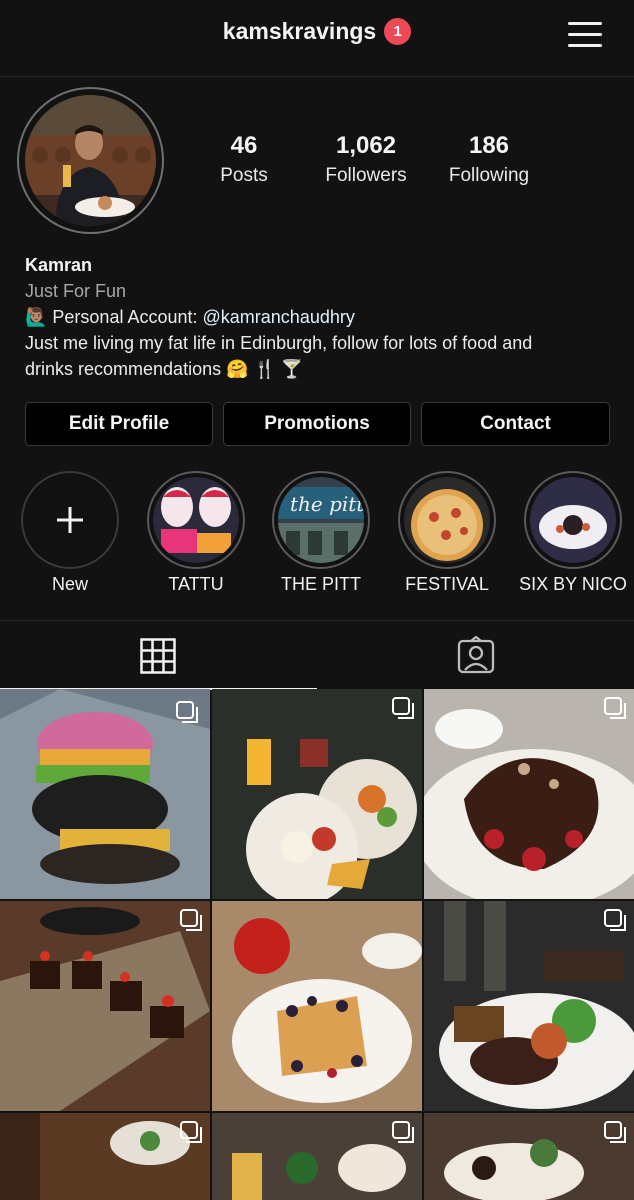  What do you see at coordinates (489, 159) in the screenshot?
I see `stat-following: 186 Following` at bounding box center [489, 159].